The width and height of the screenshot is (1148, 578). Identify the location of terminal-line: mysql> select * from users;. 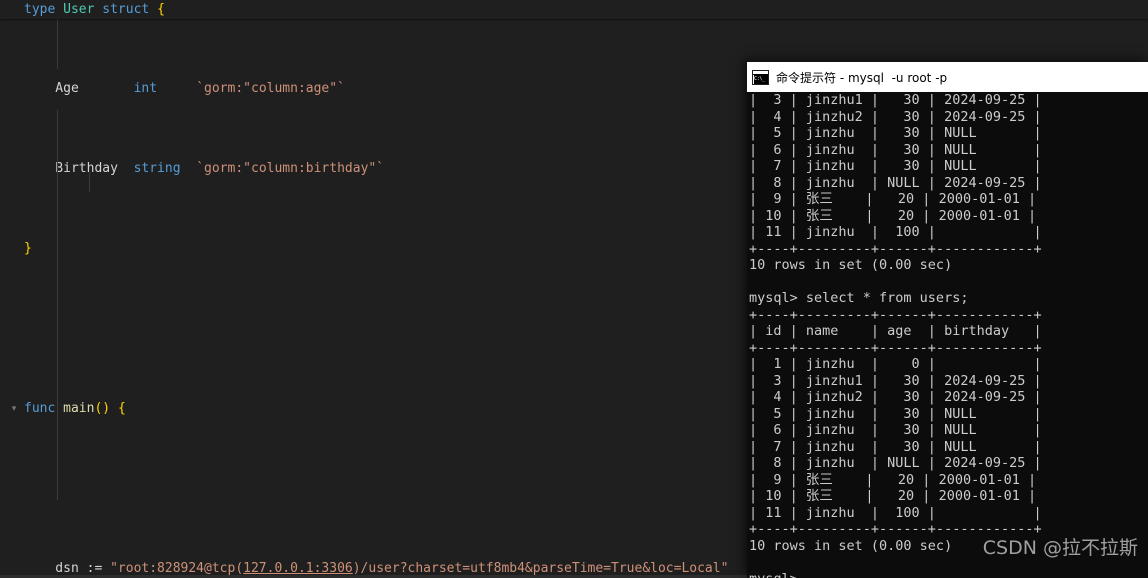
(859, 298).